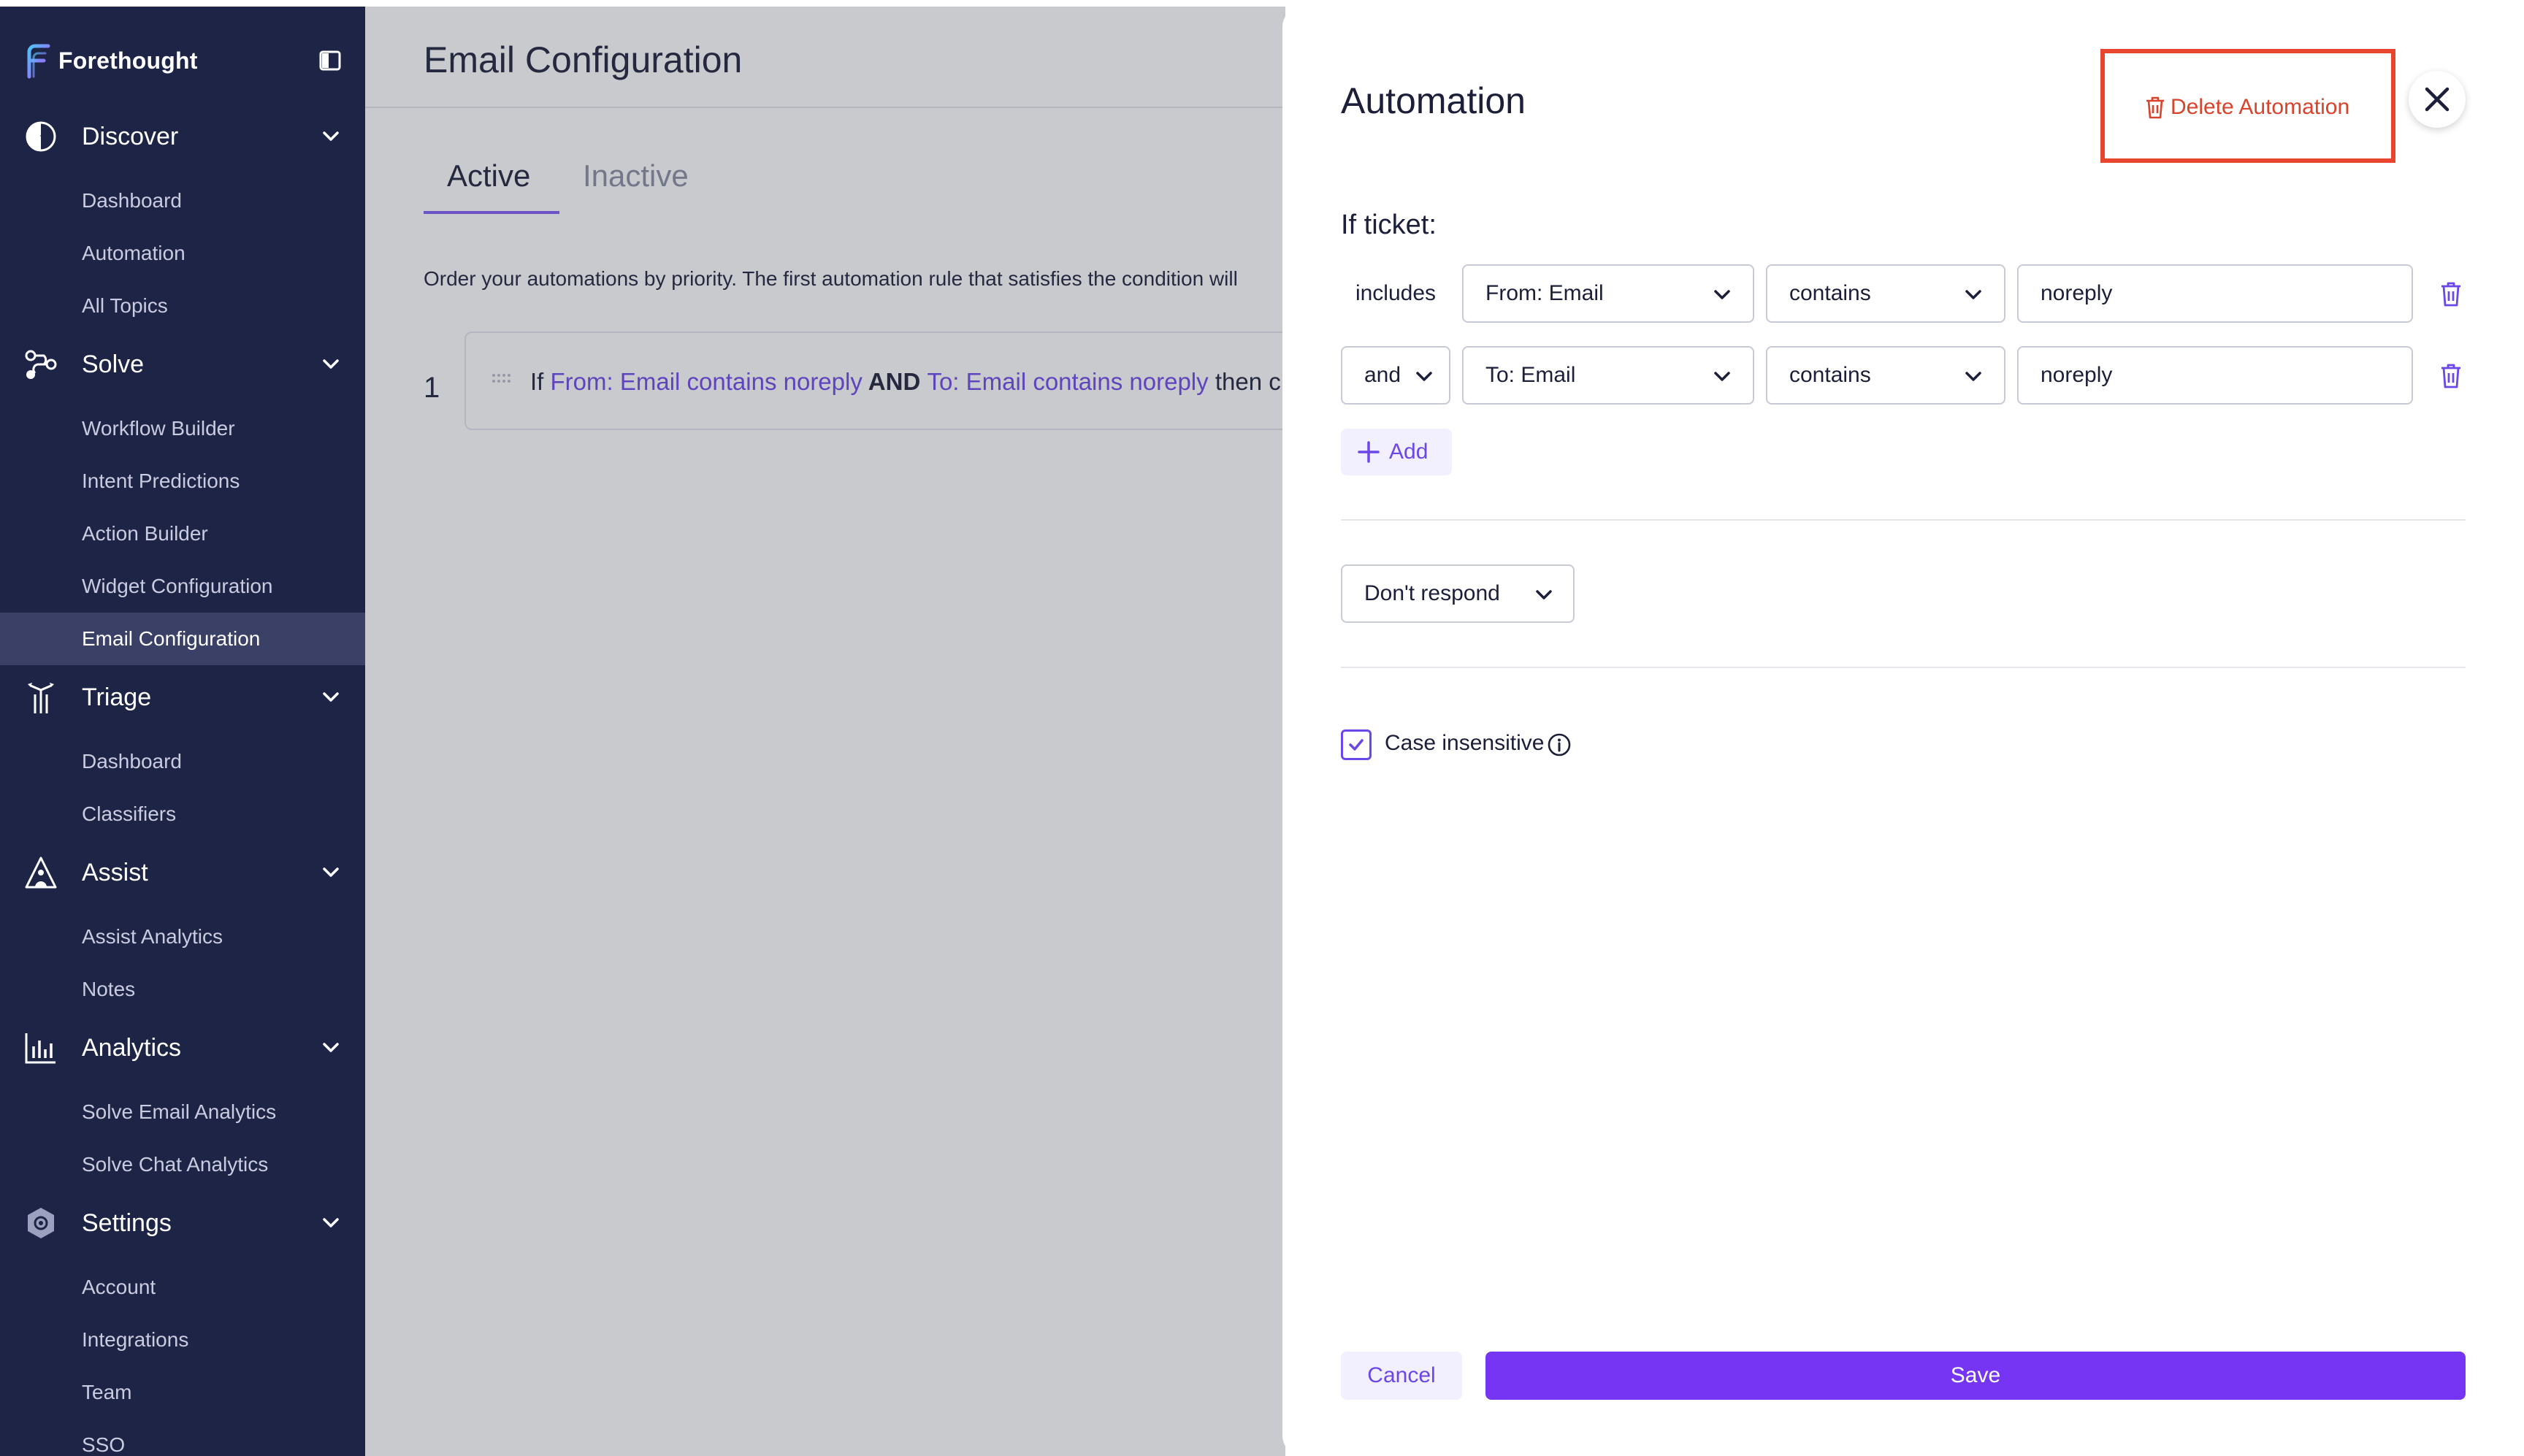 The height and width of the screenshot is (1456, 2524). What do you see at coordinates (38, 61) in the screenshot?
I see `forethought-logo-icon` at bounding box center [38, 61].